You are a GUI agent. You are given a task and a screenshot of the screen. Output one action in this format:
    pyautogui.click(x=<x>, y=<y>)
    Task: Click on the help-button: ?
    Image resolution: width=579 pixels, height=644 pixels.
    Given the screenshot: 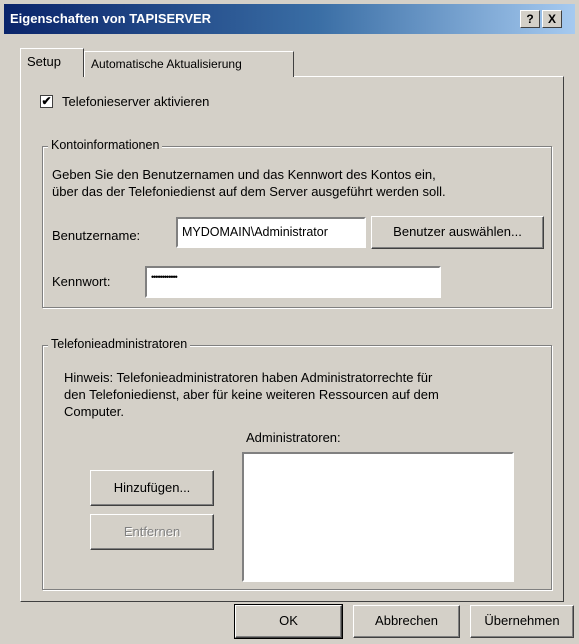 What is the action you would take?
    pyautogui.click(x=530, y=19)
    